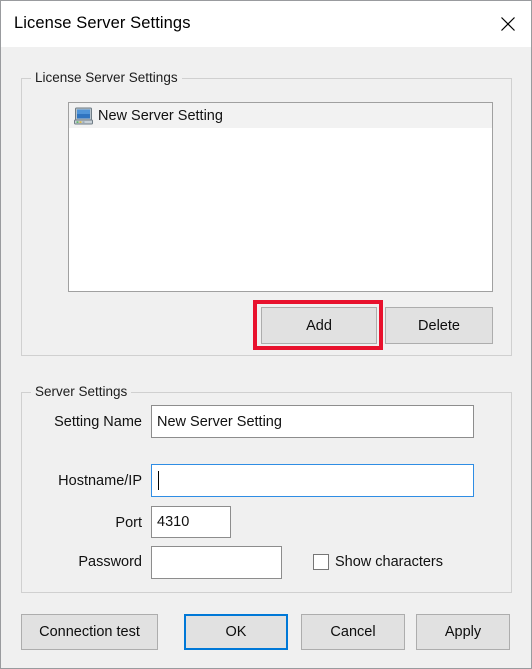 The height and width of the screenshot is (669, 532). I want to click on show-characters-label: Show characters, so click(389, 562).